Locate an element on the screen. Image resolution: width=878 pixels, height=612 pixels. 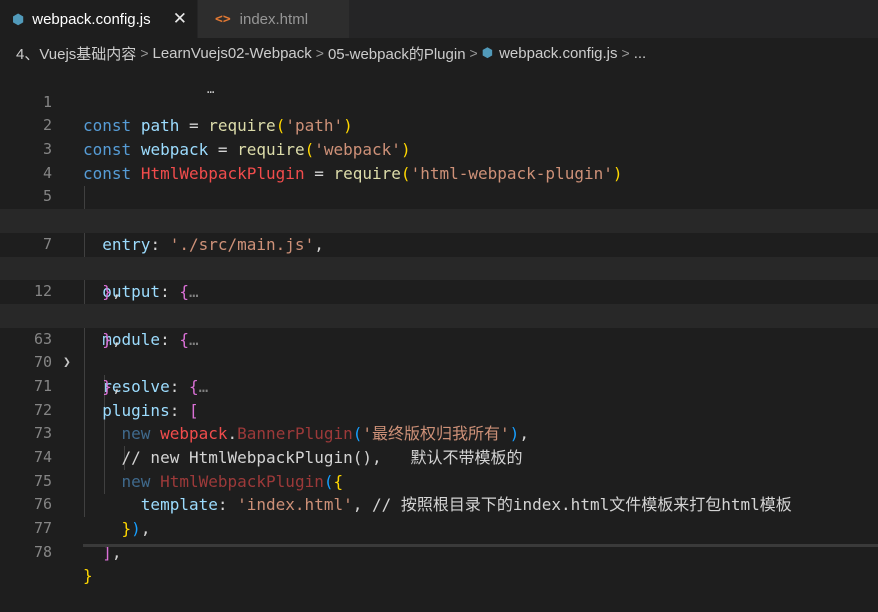
code-line: 76 }), is located at coordinates (439, 504).